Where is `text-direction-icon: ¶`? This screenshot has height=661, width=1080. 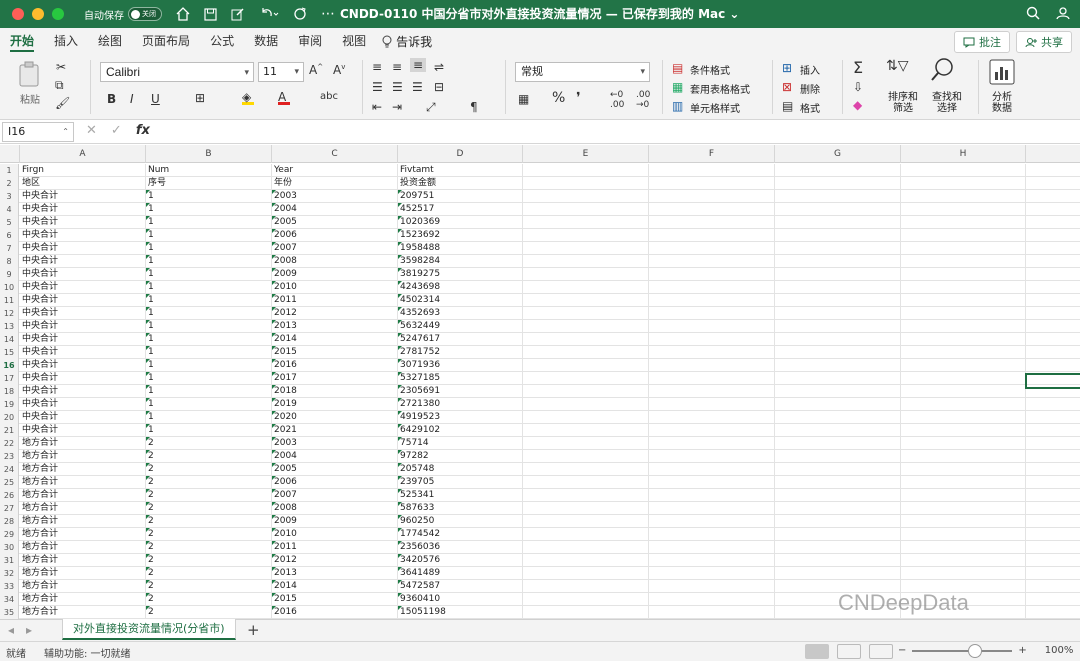 text-direction-icon: ¶ is located at coordinates (474, 107).